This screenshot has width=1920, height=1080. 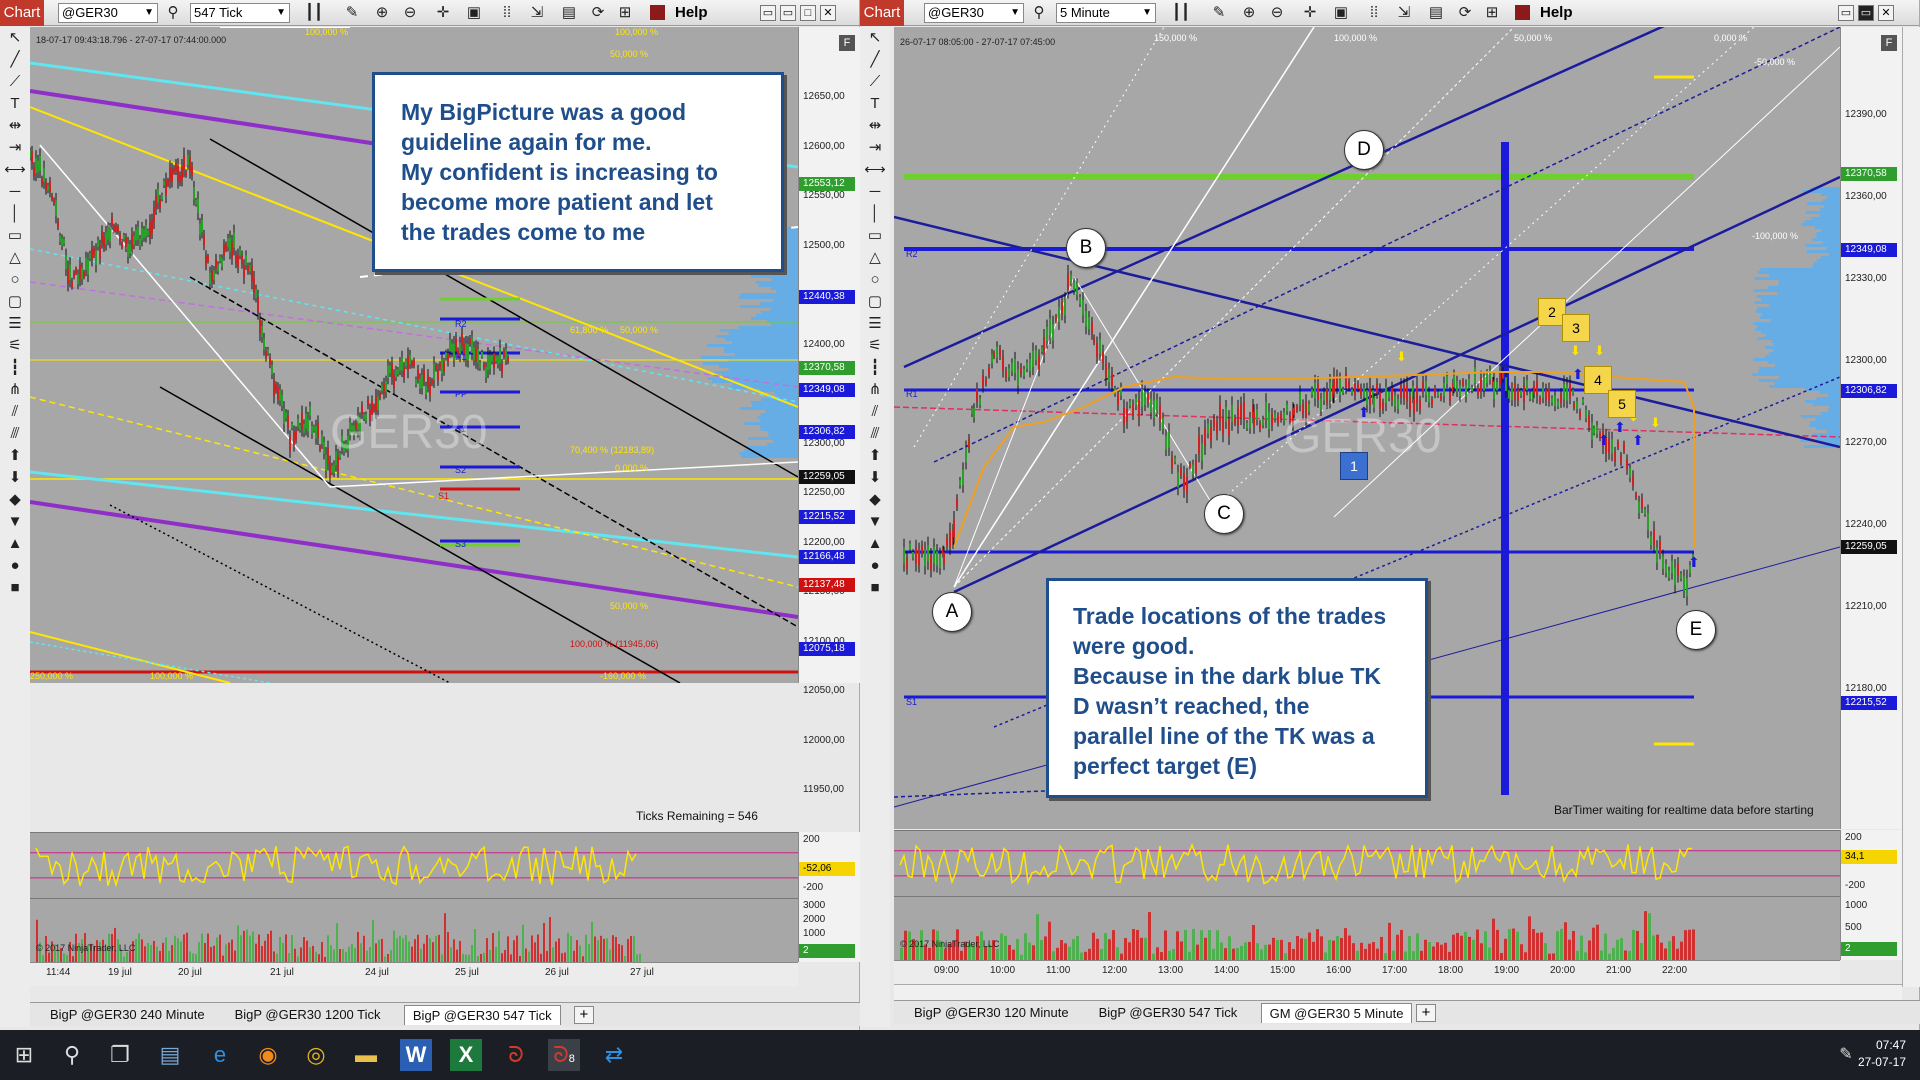 I want to click on indicators-icon: ⁞⁞, so click(x=1374, y=13).